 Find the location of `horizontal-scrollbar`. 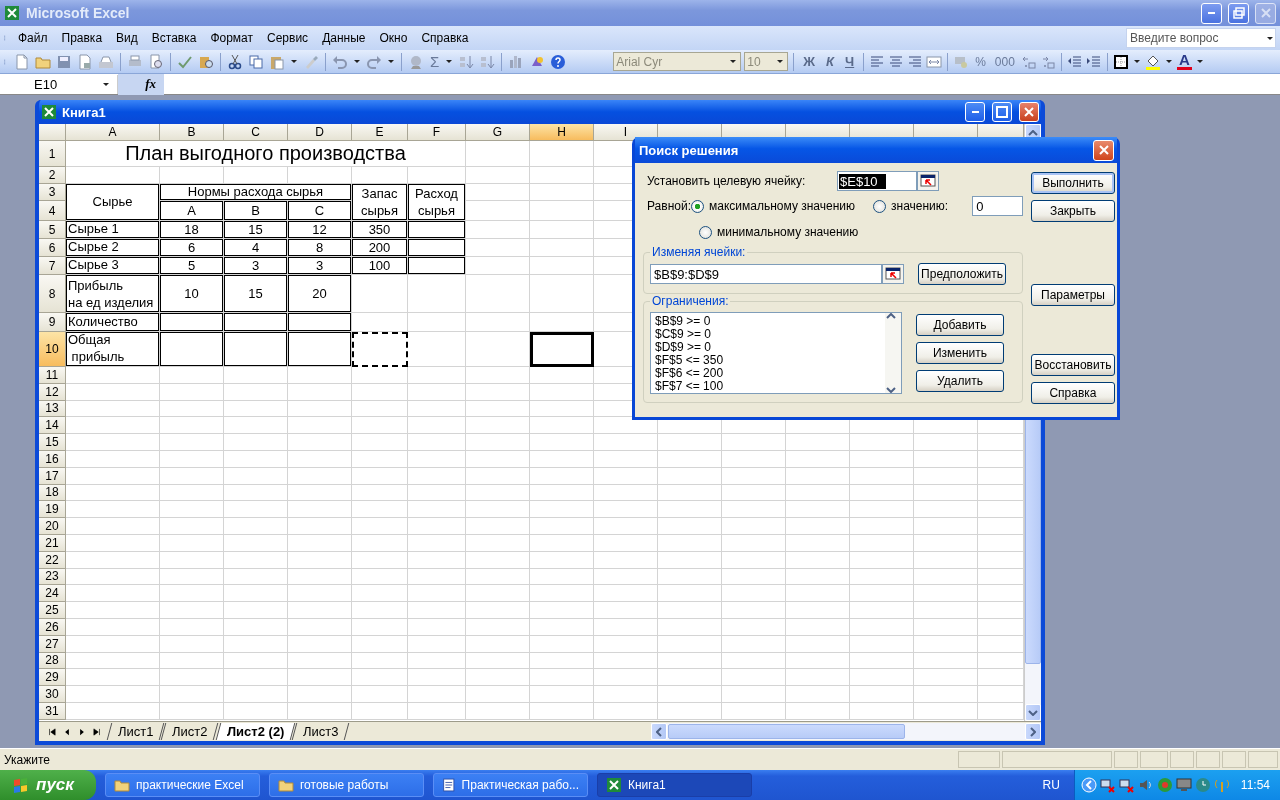

horizontal-scrollbar is located at coordinates (846, 731).